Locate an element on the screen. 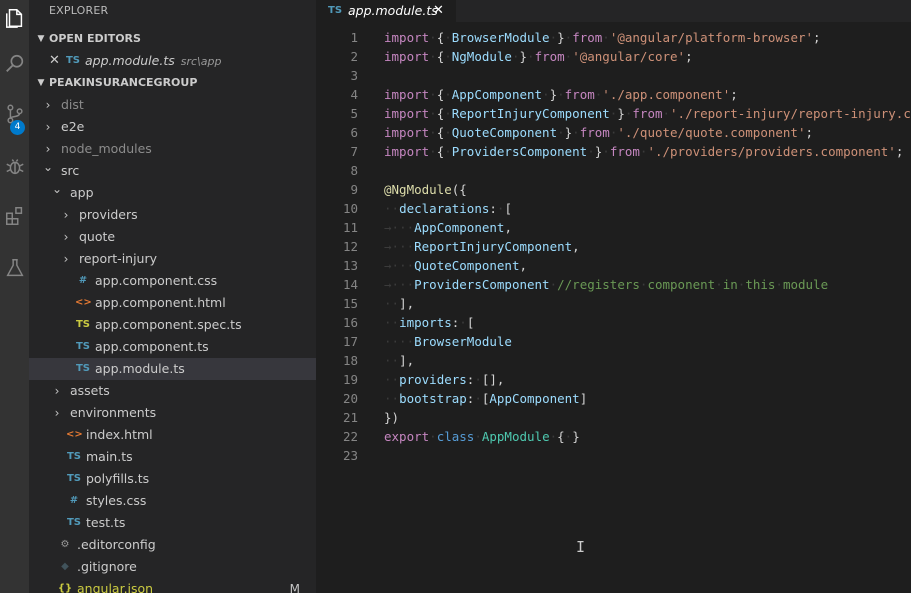 This screenshot has height=593, width=911. tree-item: TS main.ts is located at coordinates (172, 457).